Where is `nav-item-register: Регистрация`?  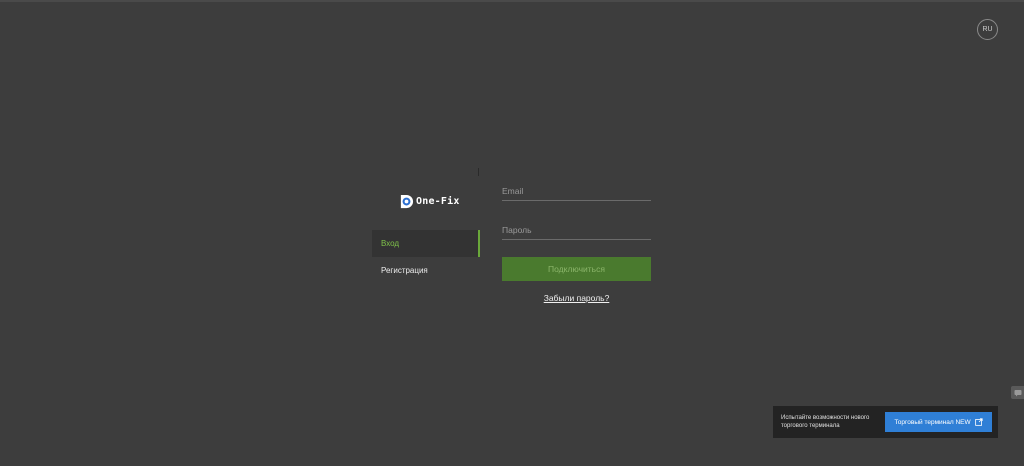 nav-item-register: Регистрация is located at coordinates (426, 270).